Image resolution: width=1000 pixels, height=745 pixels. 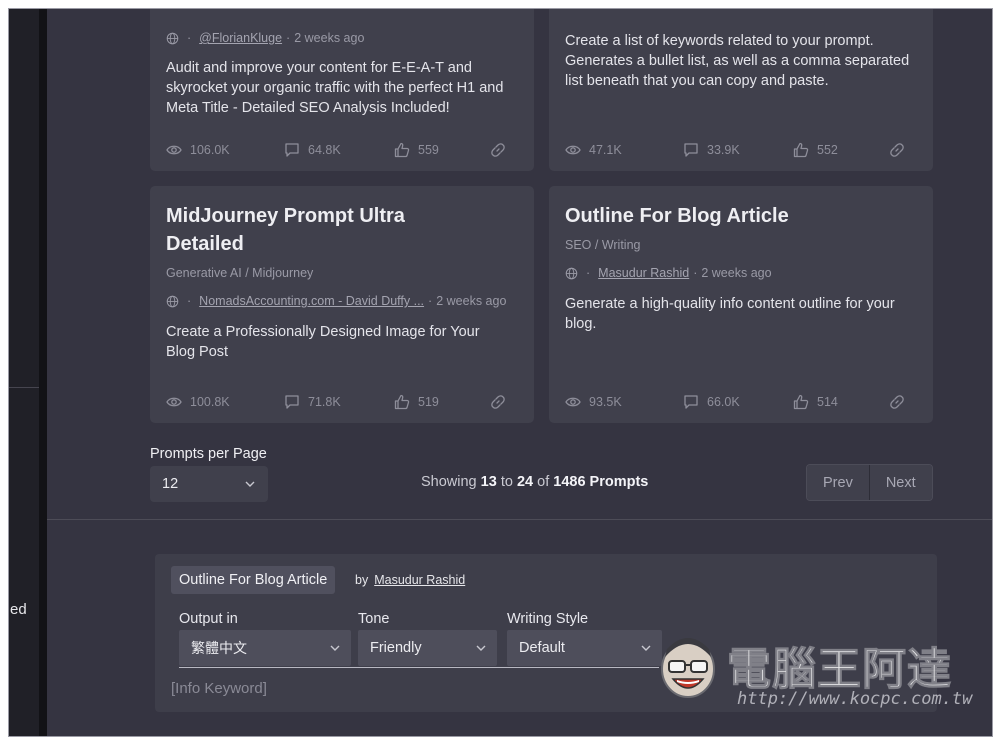 I want to click on selected-prompt-chip: Outline For Blog Article, so click(x=253, y=580).